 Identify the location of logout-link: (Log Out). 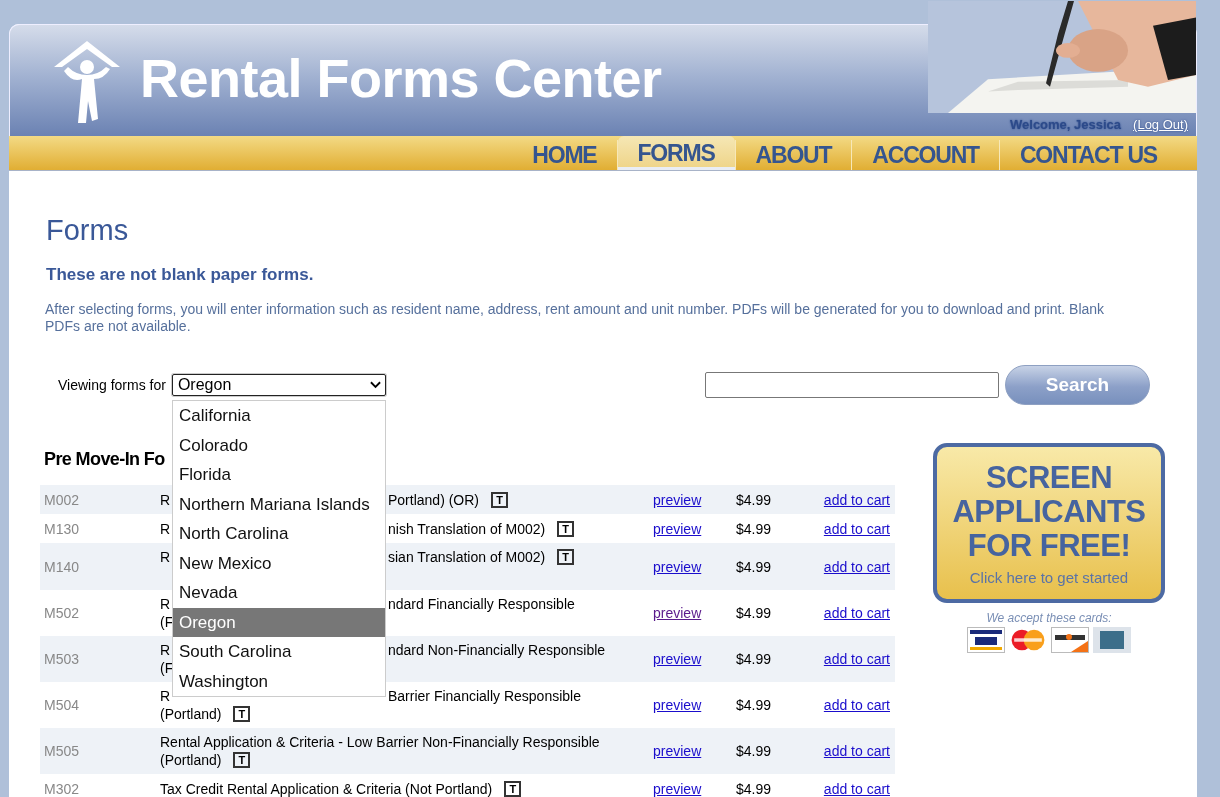
(1160, 124).